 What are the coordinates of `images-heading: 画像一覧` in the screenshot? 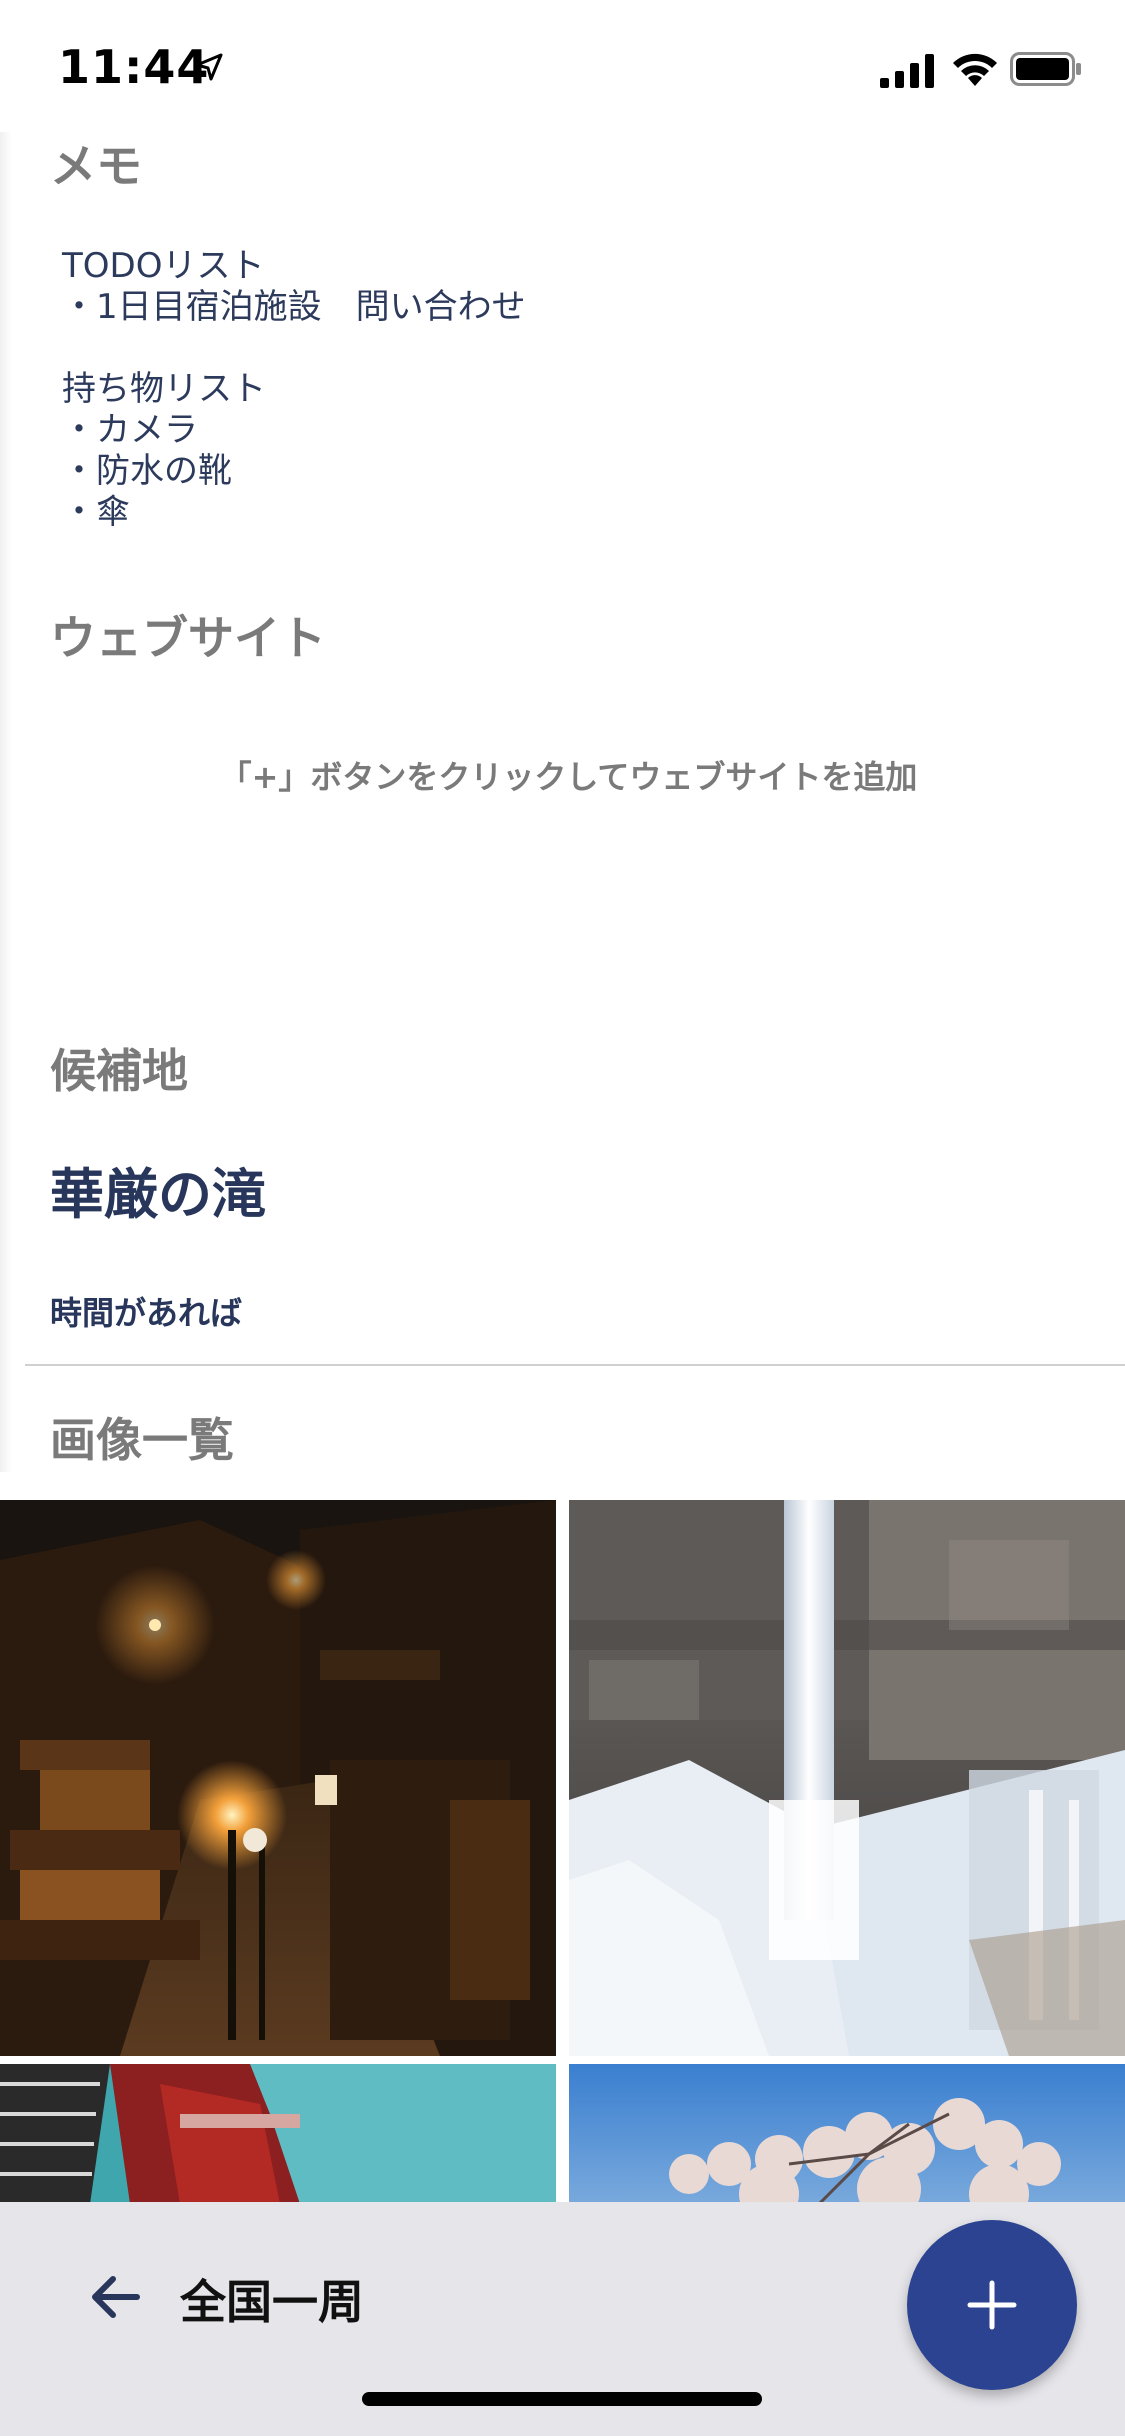 It's located at (142, 1440).